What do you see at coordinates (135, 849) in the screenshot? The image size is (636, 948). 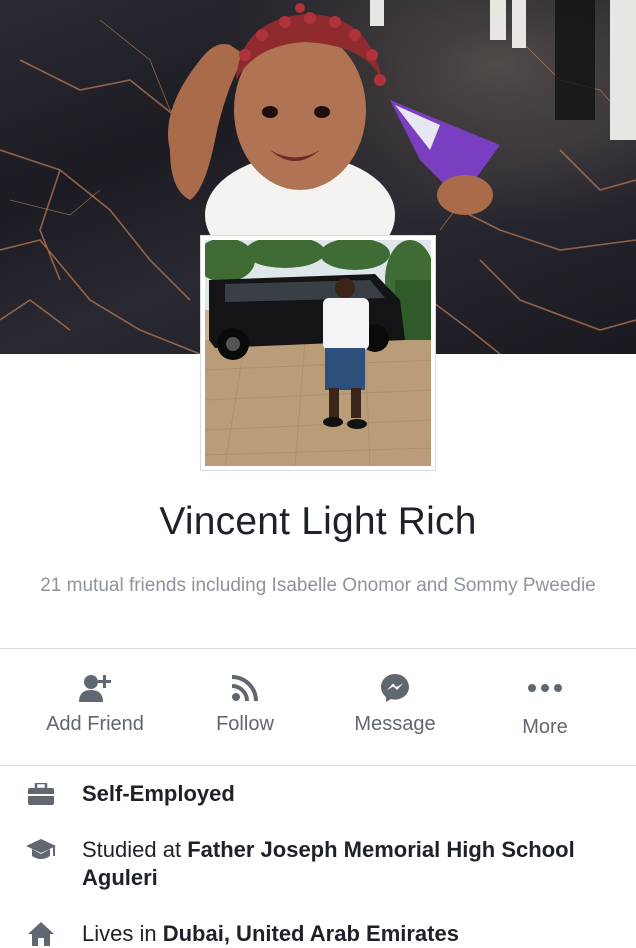 I see `education-prefix: Studied at` at bounding box center [135, 849].